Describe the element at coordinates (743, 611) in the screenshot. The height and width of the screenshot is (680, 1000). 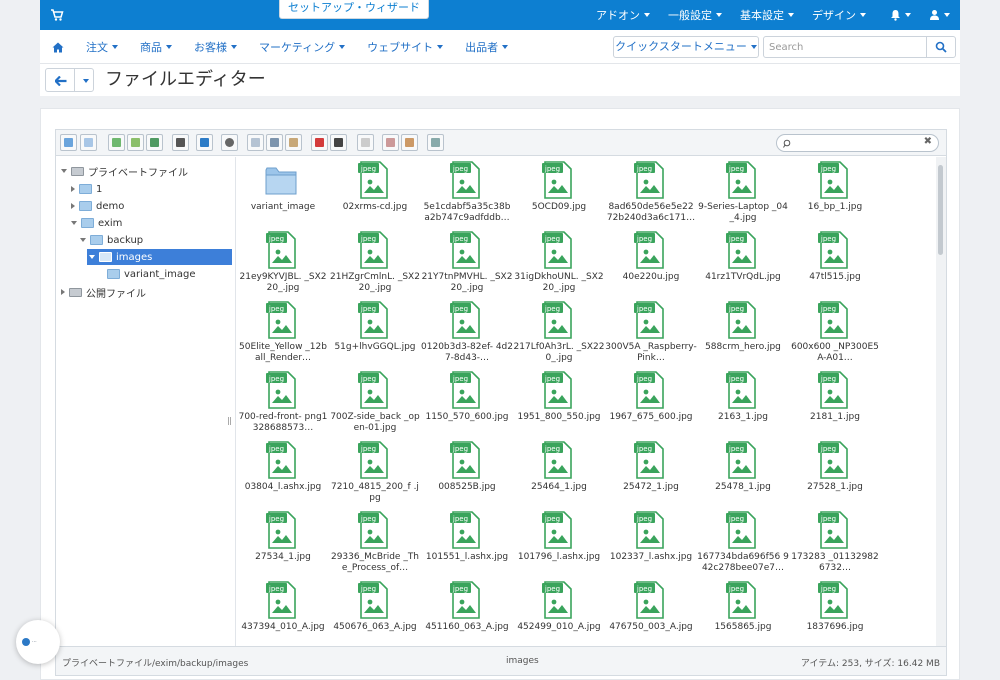
I see `file-item: jpeg 1565865.jpg` at that location.